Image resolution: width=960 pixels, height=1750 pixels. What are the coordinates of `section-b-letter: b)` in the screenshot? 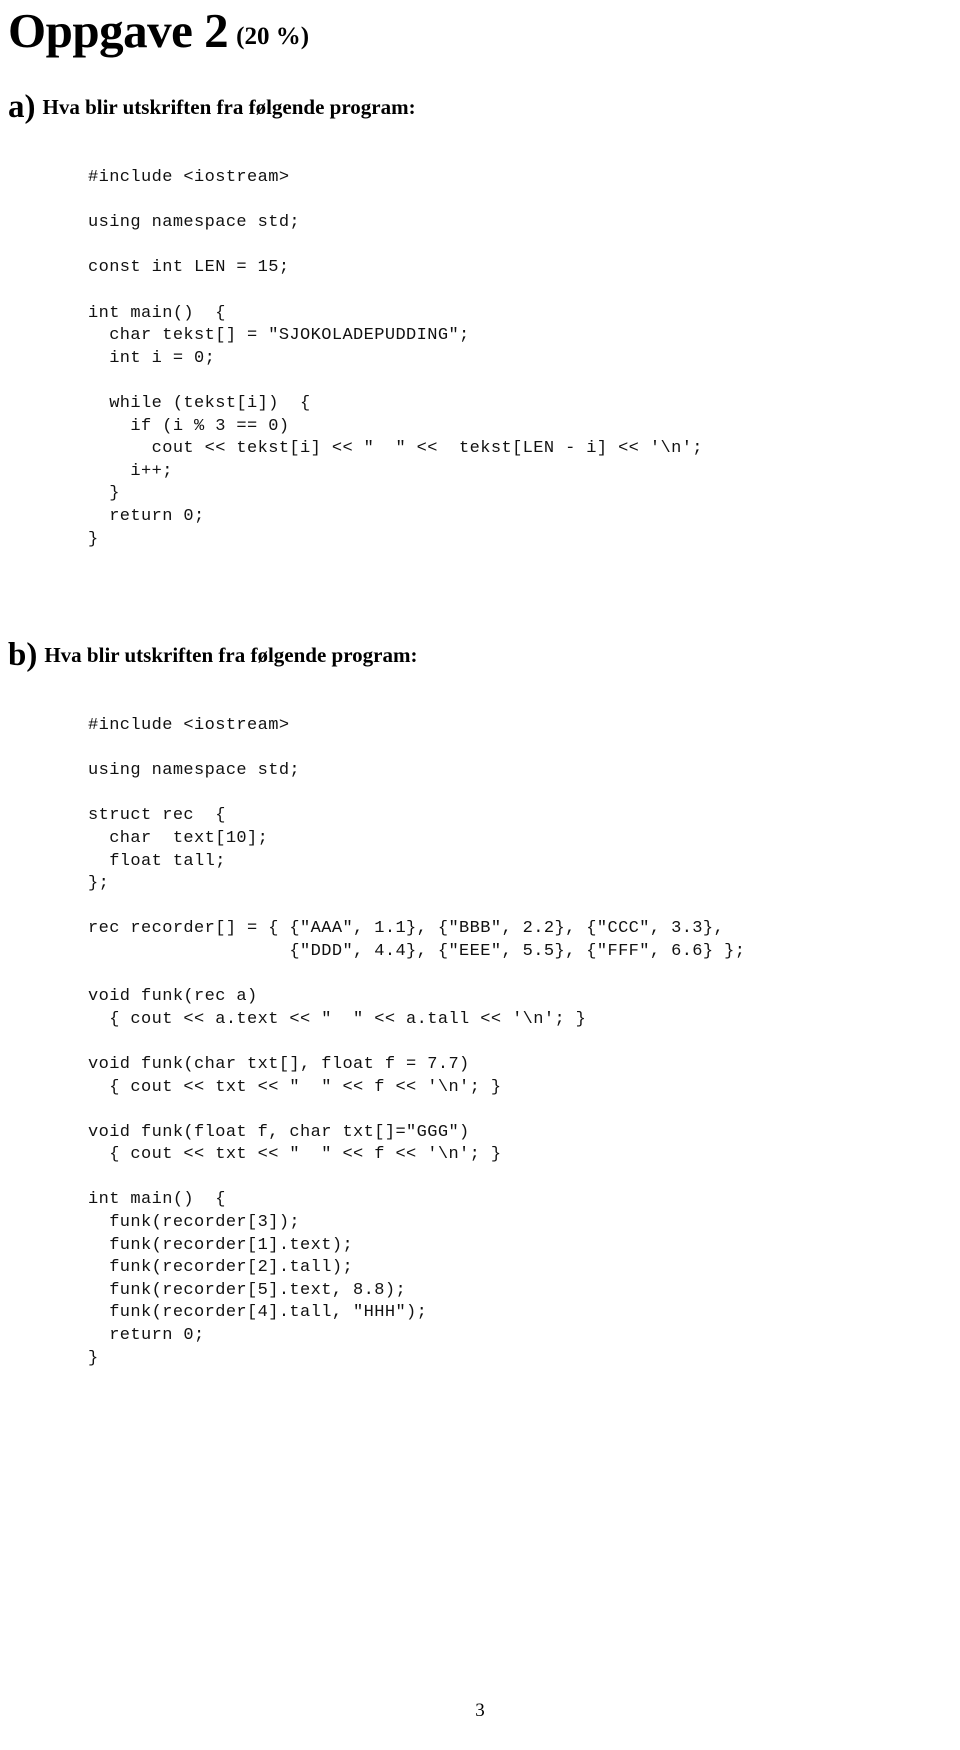 It's located at (23, 655).